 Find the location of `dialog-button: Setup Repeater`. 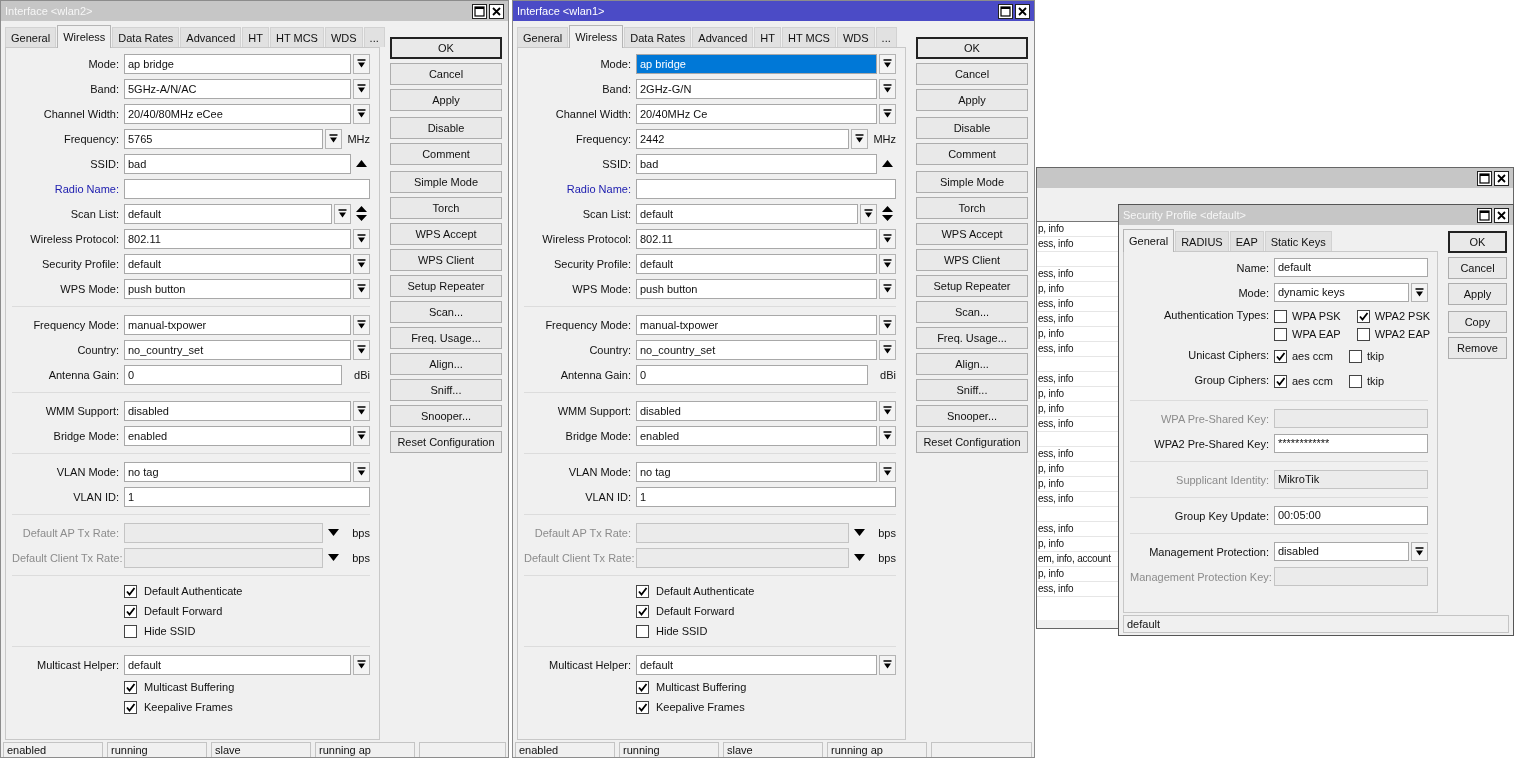

dialog-button: Setup Repeater is located at coordinates (446, 286).